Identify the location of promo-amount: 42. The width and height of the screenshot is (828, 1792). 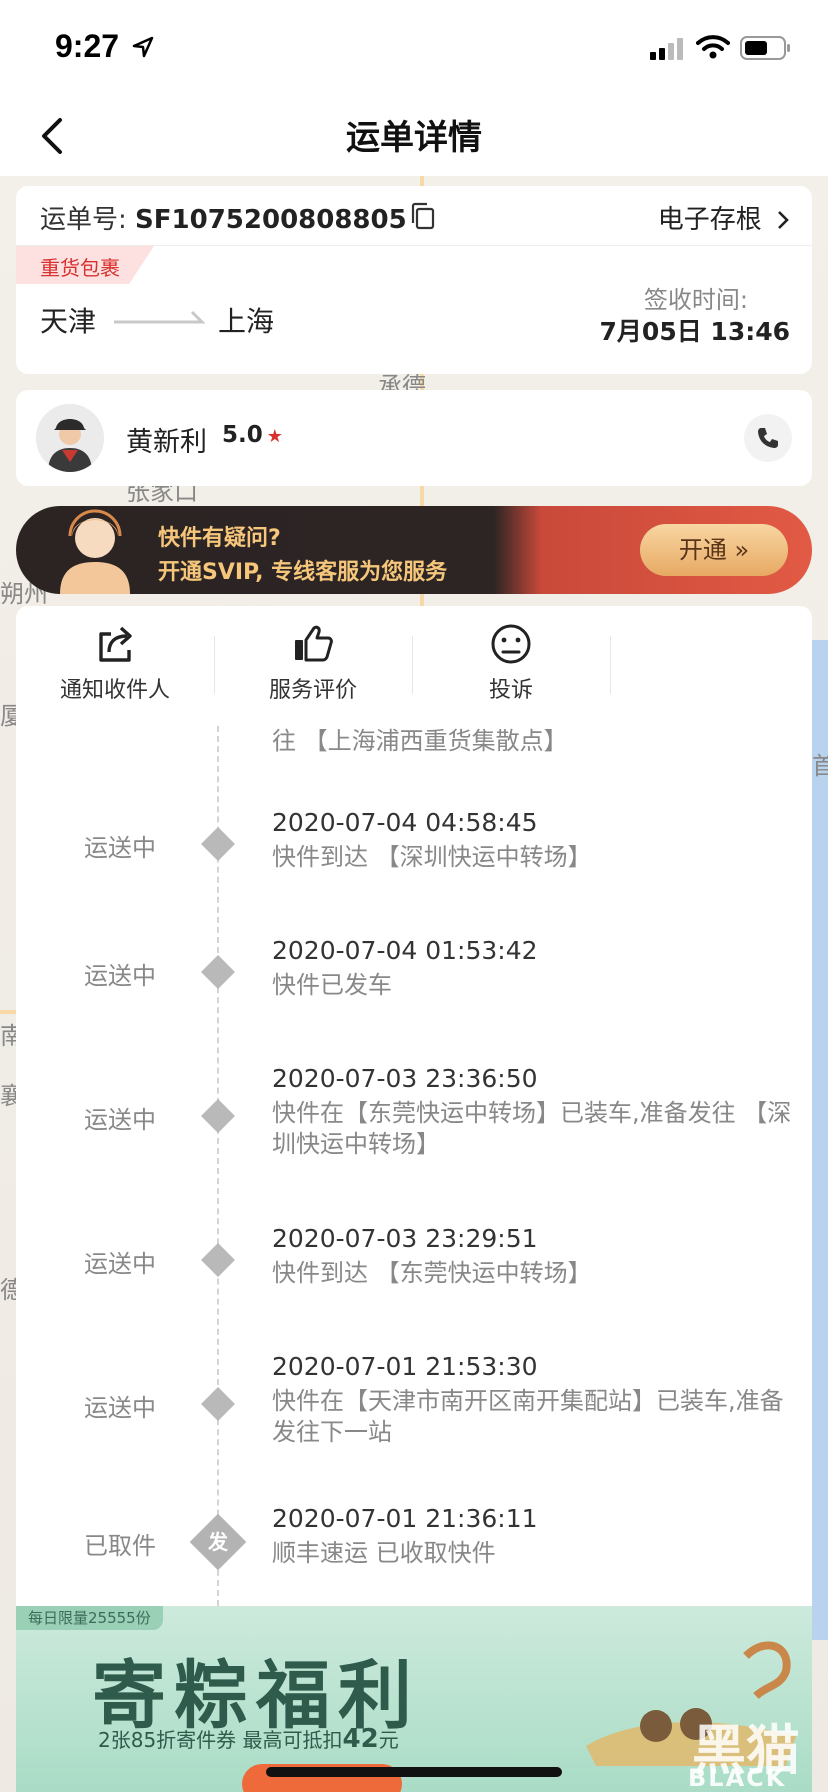
(360, 1739).